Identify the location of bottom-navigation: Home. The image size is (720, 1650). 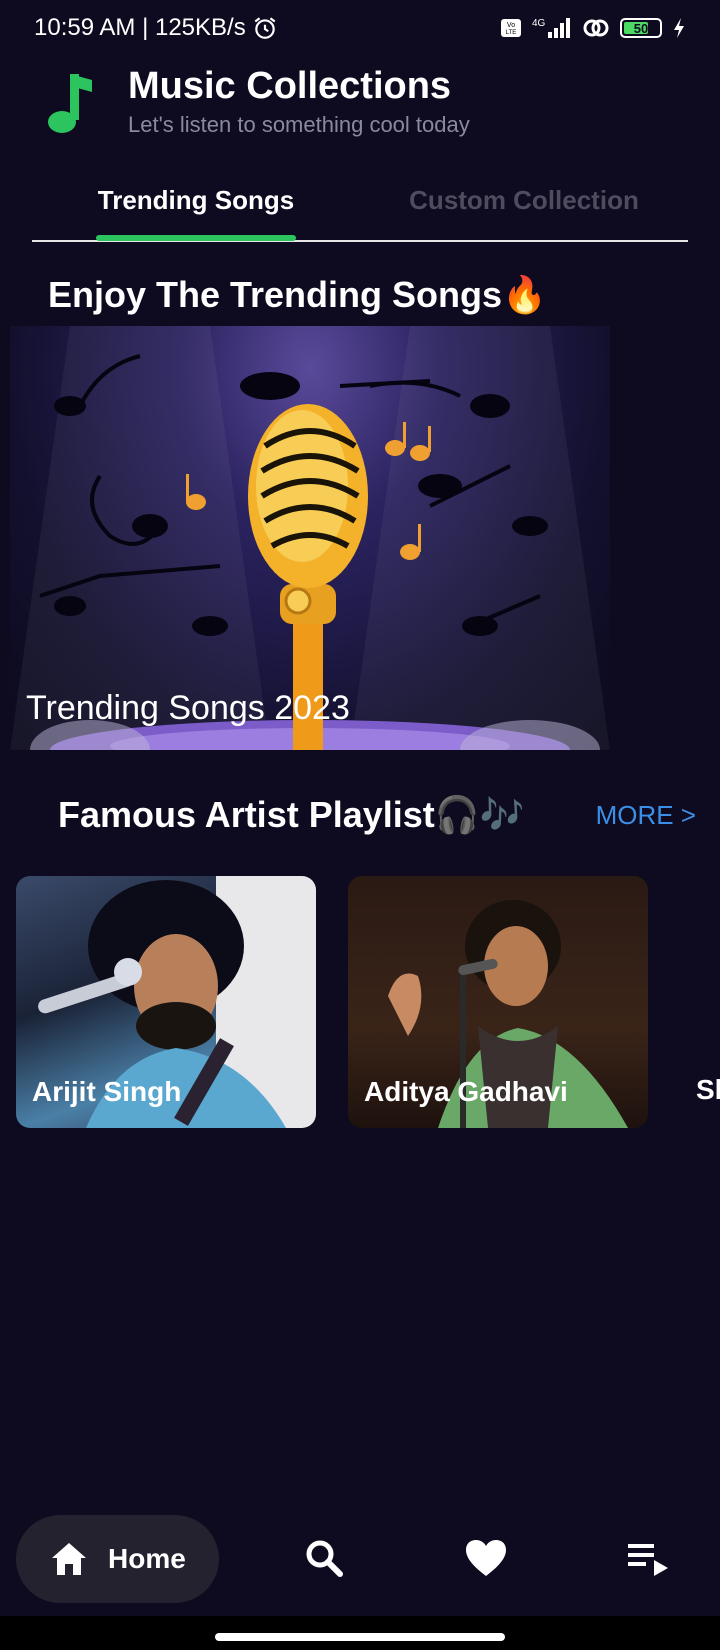
(360, 1558).